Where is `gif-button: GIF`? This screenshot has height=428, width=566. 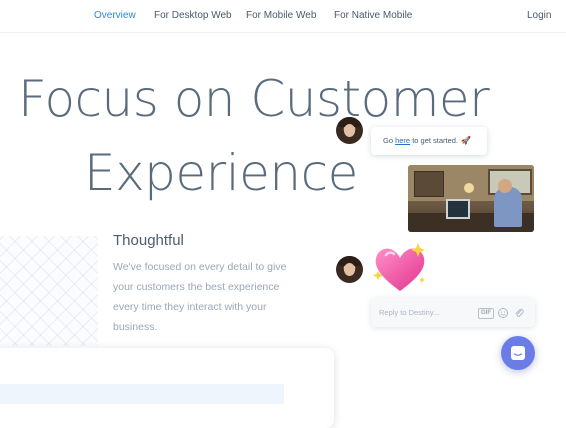 gif-button: GIF is located at coordinates (486, 313).